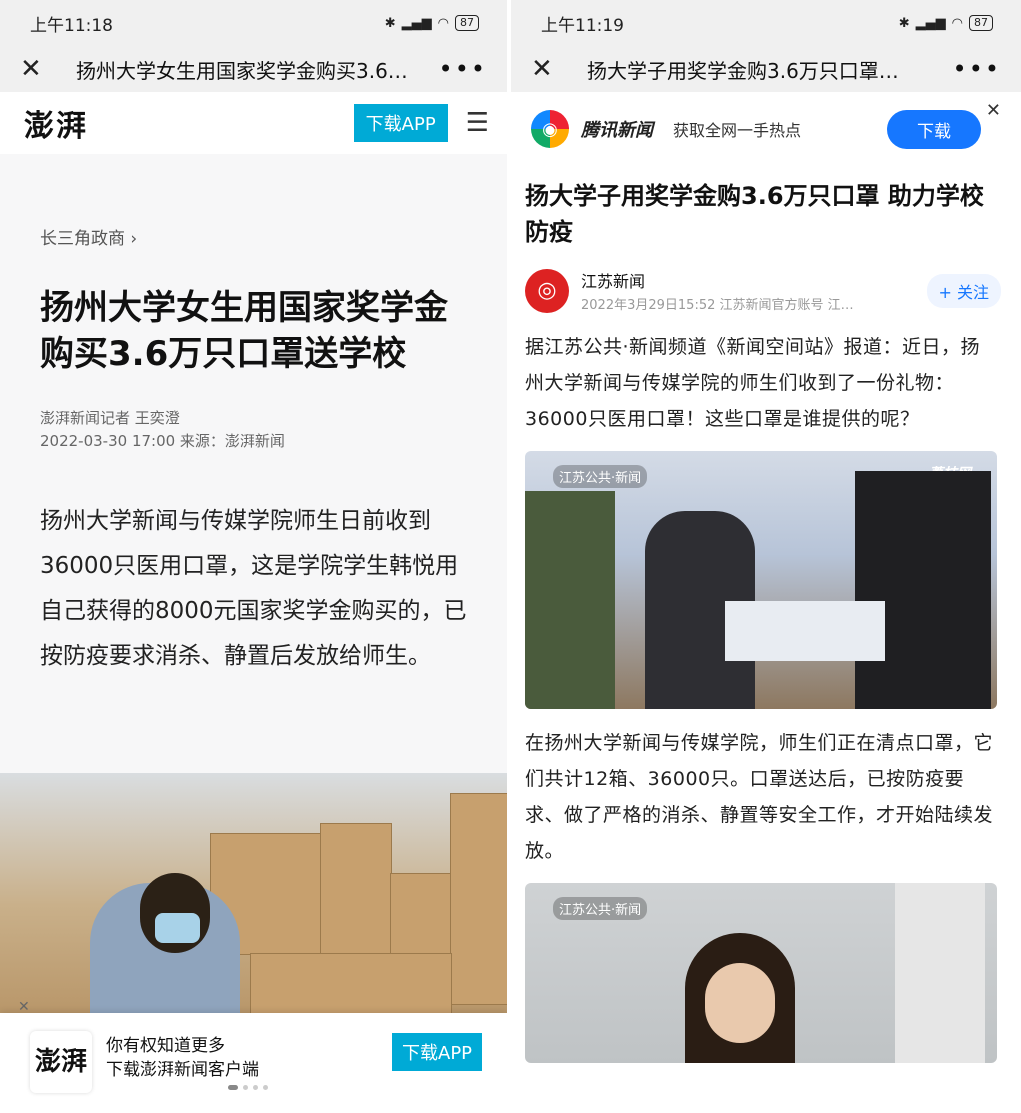 Image resolution: width=1021 pixels, height=1113 pixels. Describe the element at coordinates (761, 973) in the screenshot. I see `article-video-frame-2: 江苏公共·新闻 荔枝网` at that location.